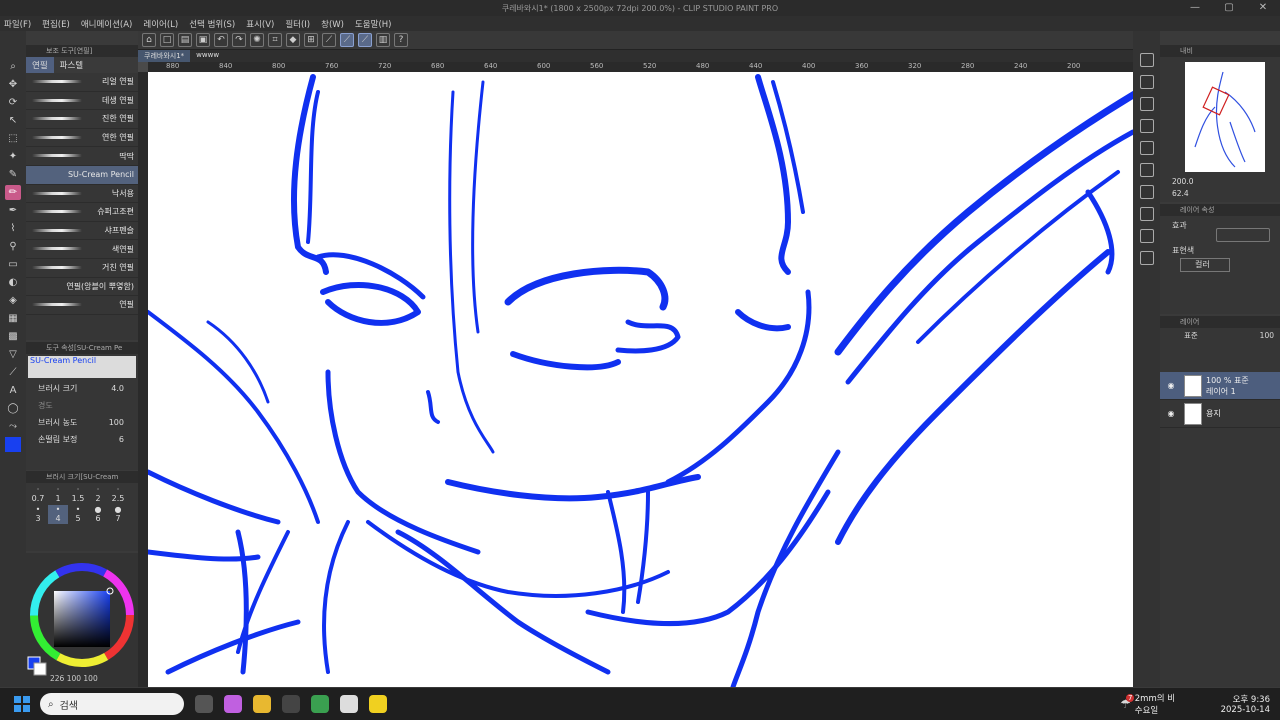 This screenshot has width=1280, height=720. I want to click on brush-density-row: 브러시 농도 100, so click(82, 422).